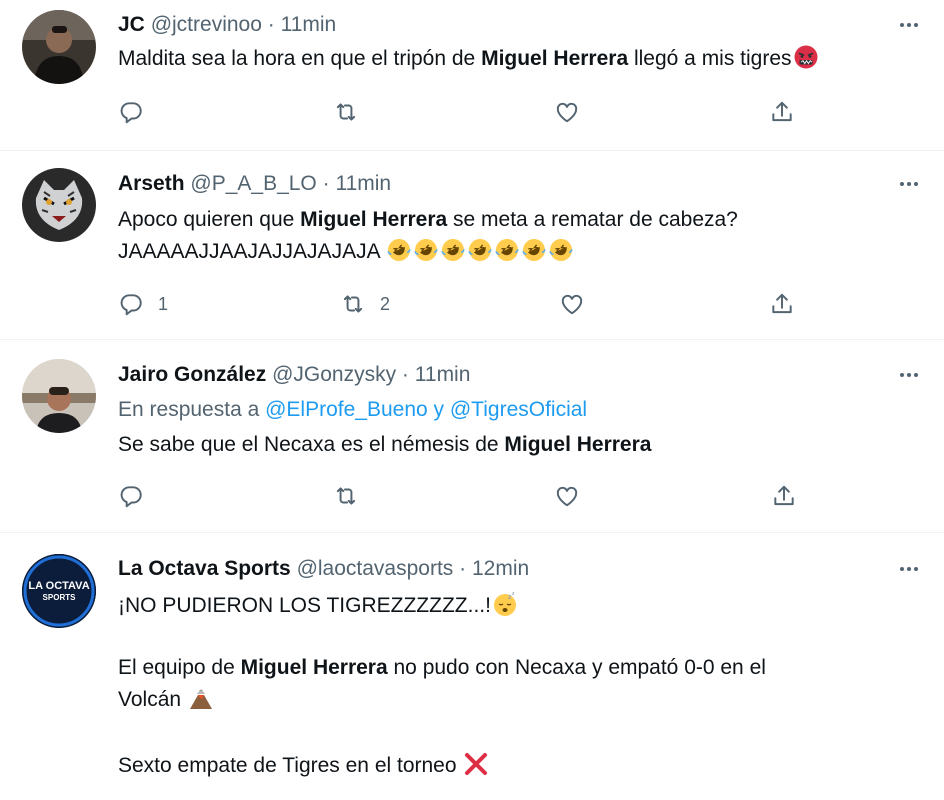 This screenshot has height=800, width=944. I want to click on svg-text: z, so click(513, 594).